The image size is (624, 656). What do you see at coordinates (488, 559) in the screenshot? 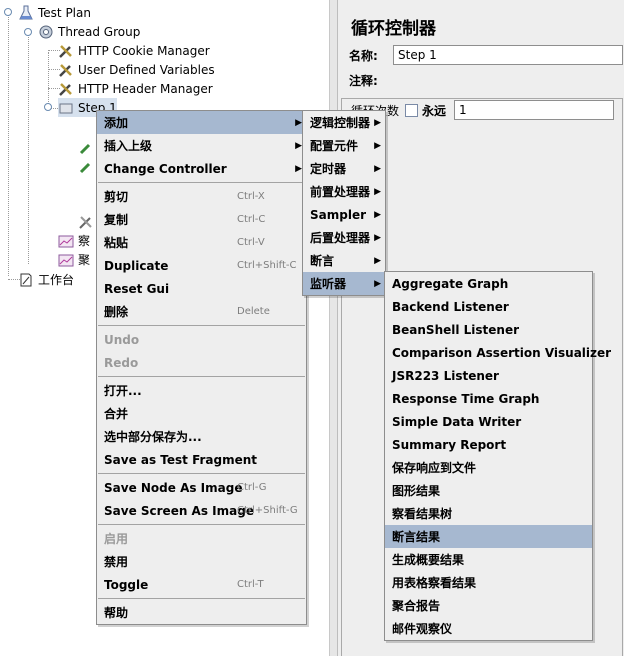
I see `menu-item-generate-summary-results: 生成概要结果` at bounding box center [488, 559].